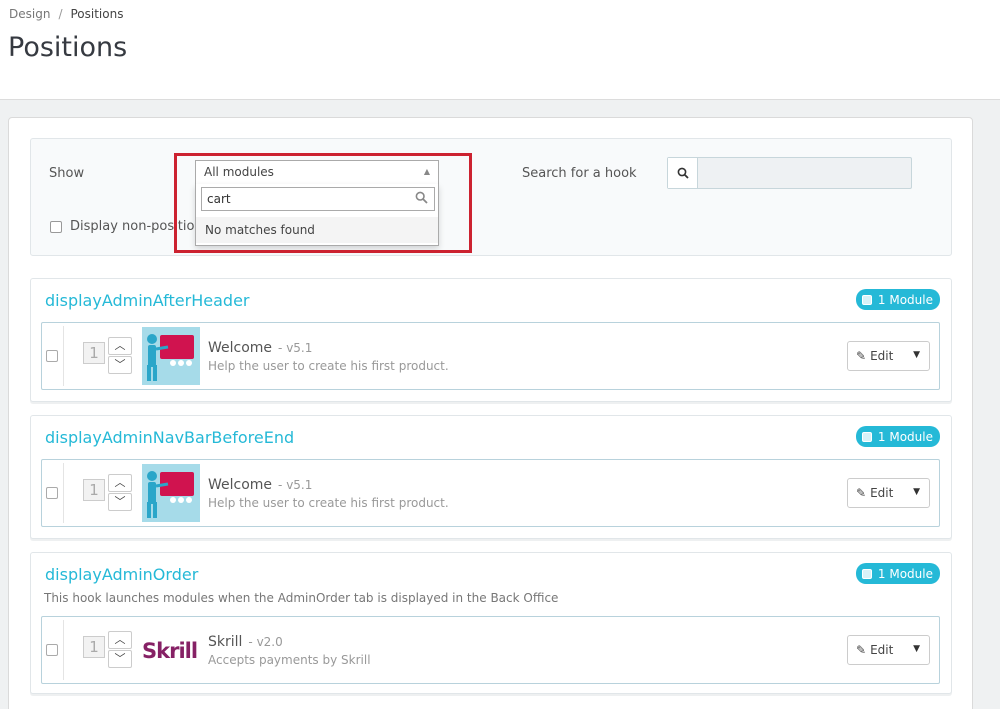 Image resolution: width=1000 pixels, height=709 pixels. Describe the element at coordinates (225, 642) in the screenshot. I see `module-name: Skrill` at that location.